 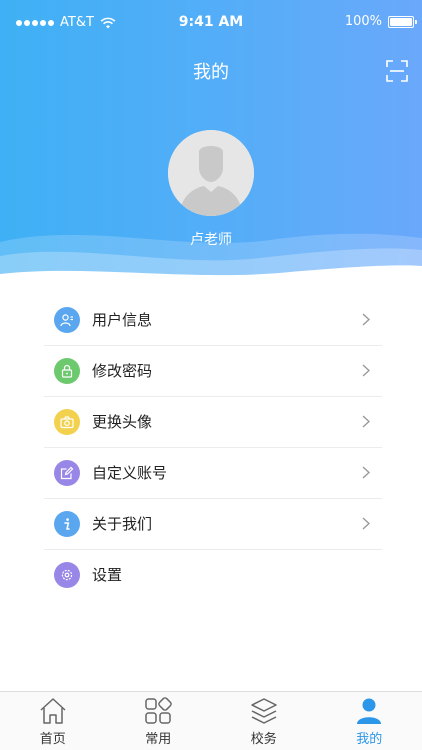 I want to click on gear-icon, so click(x=67, y=574).